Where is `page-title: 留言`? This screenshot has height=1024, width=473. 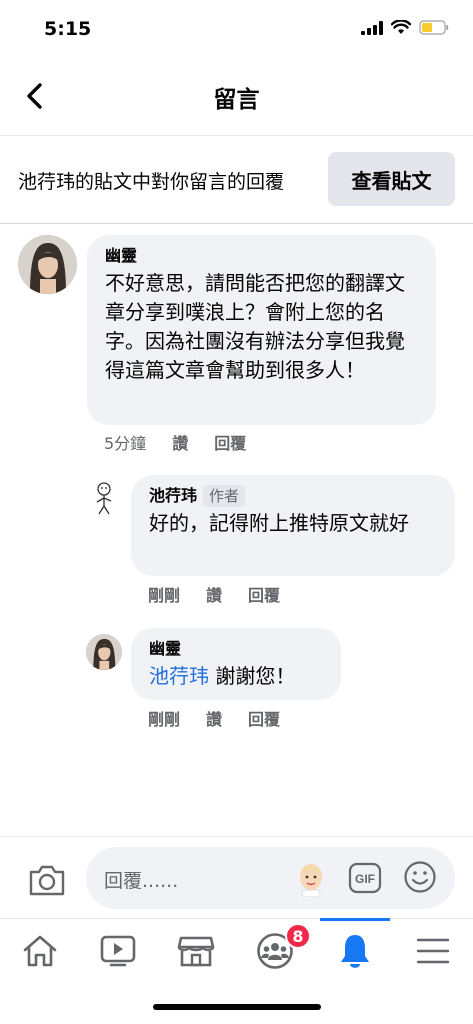
page-title: 留言 is located at coordinates (236, 100).